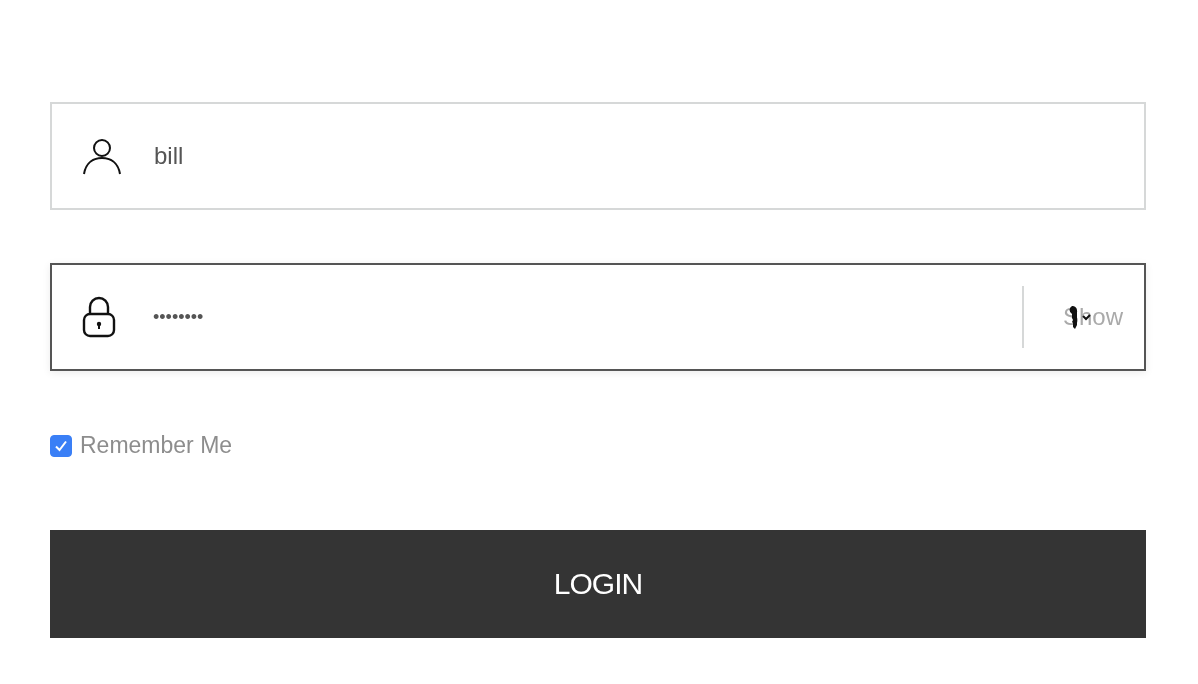  What do you see at coordinates (169, 156) in the screenshot?
I see `username-value: bill` at bounding box center [169, 156].